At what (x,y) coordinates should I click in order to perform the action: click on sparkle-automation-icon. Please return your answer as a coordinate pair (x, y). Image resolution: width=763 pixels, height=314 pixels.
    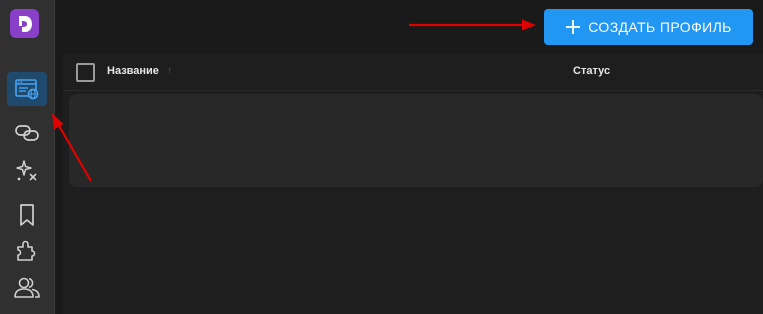
    Looking at the image, I should click on (26, 170).